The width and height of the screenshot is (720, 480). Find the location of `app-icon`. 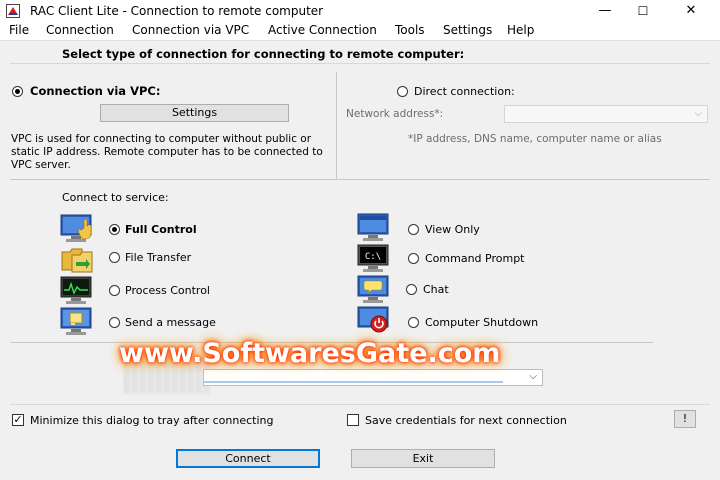

app-icon is located at coordinates (13, 11).